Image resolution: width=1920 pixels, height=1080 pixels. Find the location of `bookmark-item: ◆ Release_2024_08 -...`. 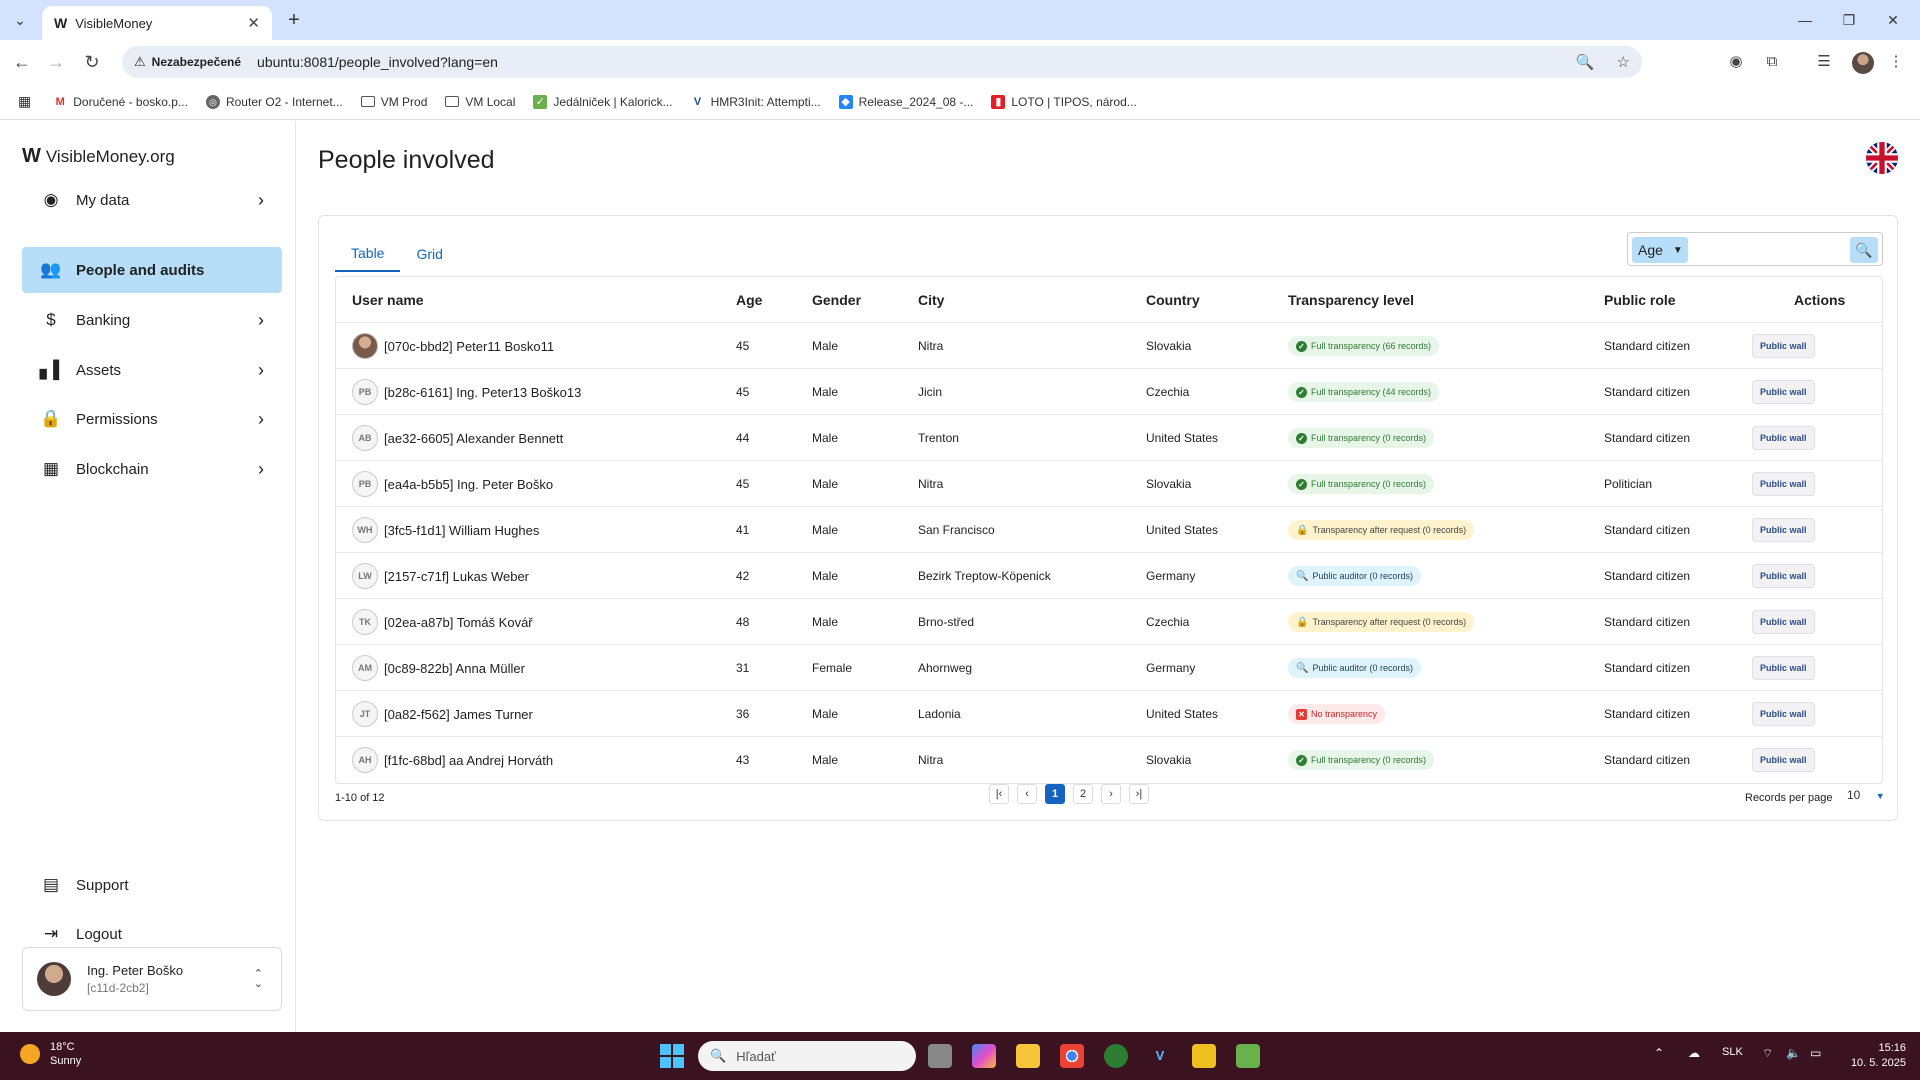

bookmark-item: ◆ Release_2024_08 -... is located at coordinates (905, 101).